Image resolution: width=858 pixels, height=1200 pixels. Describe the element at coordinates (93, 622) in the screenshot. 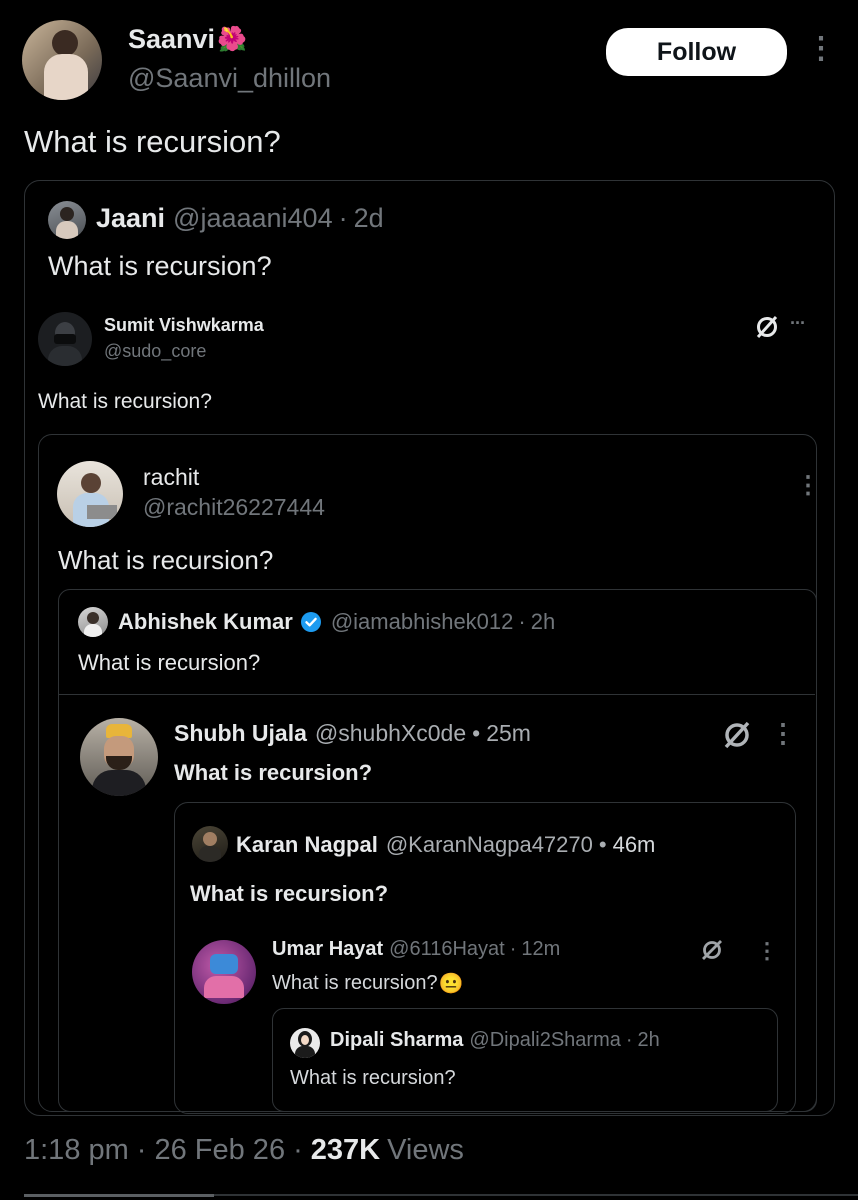

I see `abhishek-avatar` at that location.